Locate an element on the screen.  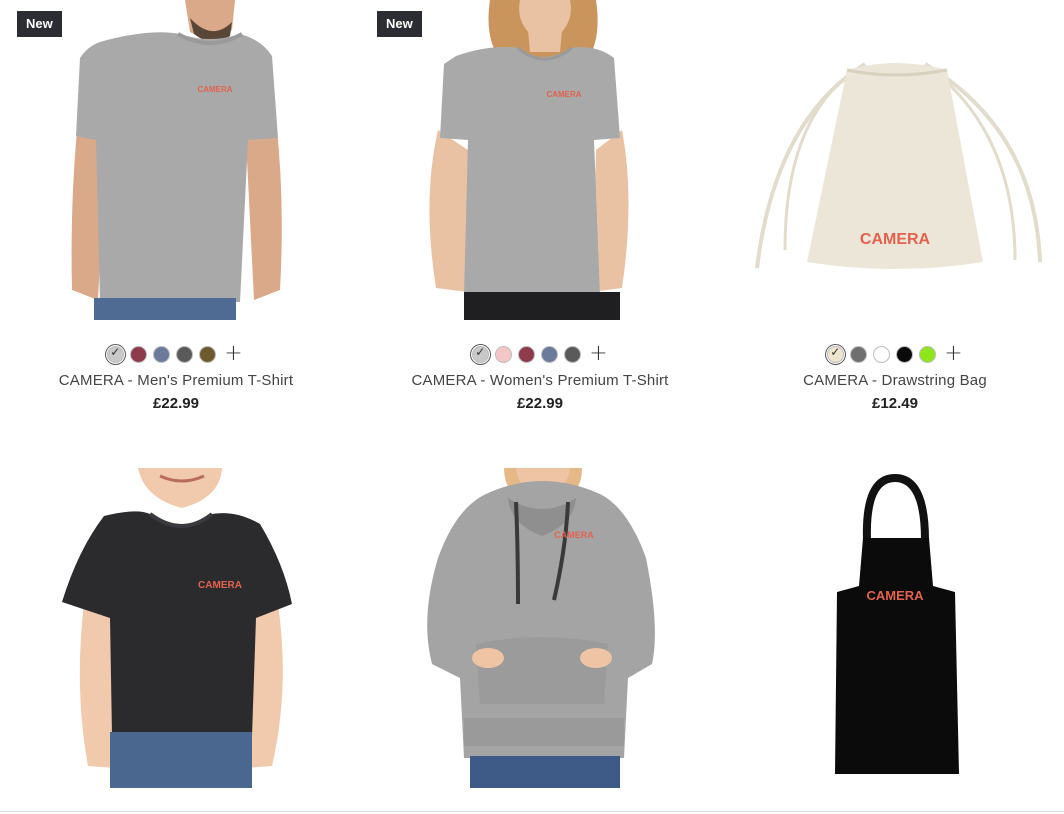
swatch-olive is located at coordinates (208, 354).